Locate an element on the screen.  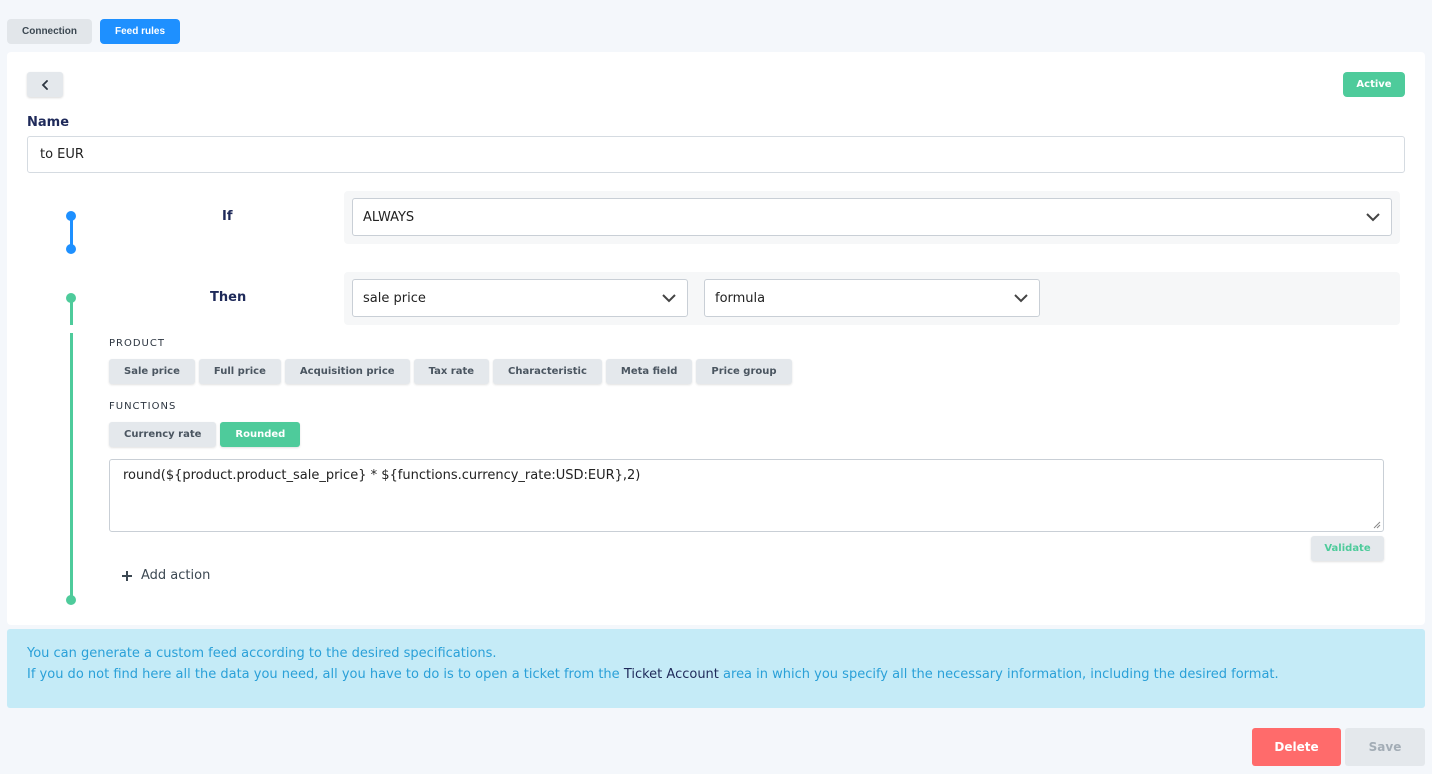
tab-connection: Connection is located at coordinates (49, 31).